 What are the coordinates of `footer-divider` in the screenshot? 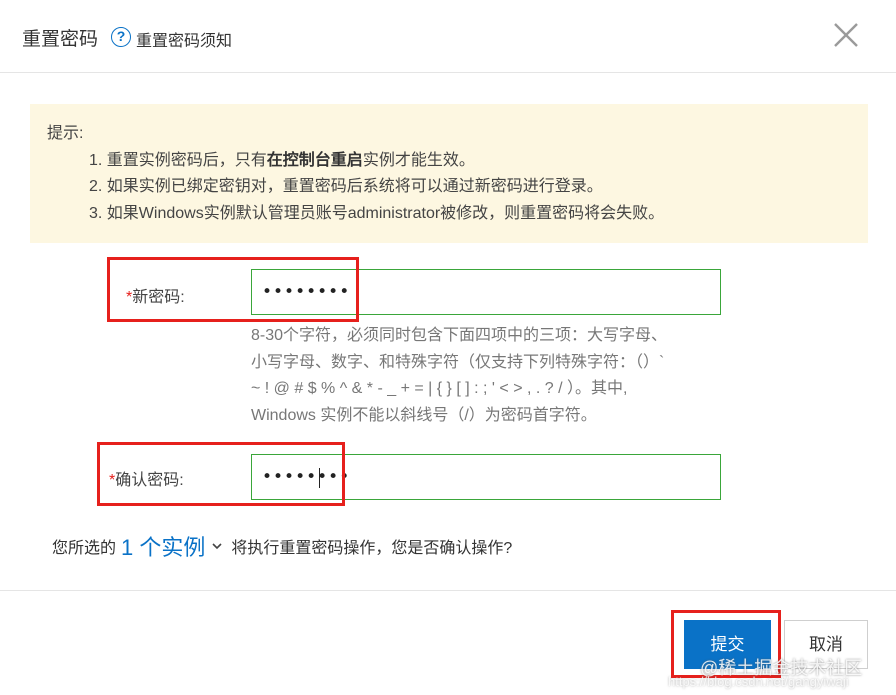 It's located at (448, 590).